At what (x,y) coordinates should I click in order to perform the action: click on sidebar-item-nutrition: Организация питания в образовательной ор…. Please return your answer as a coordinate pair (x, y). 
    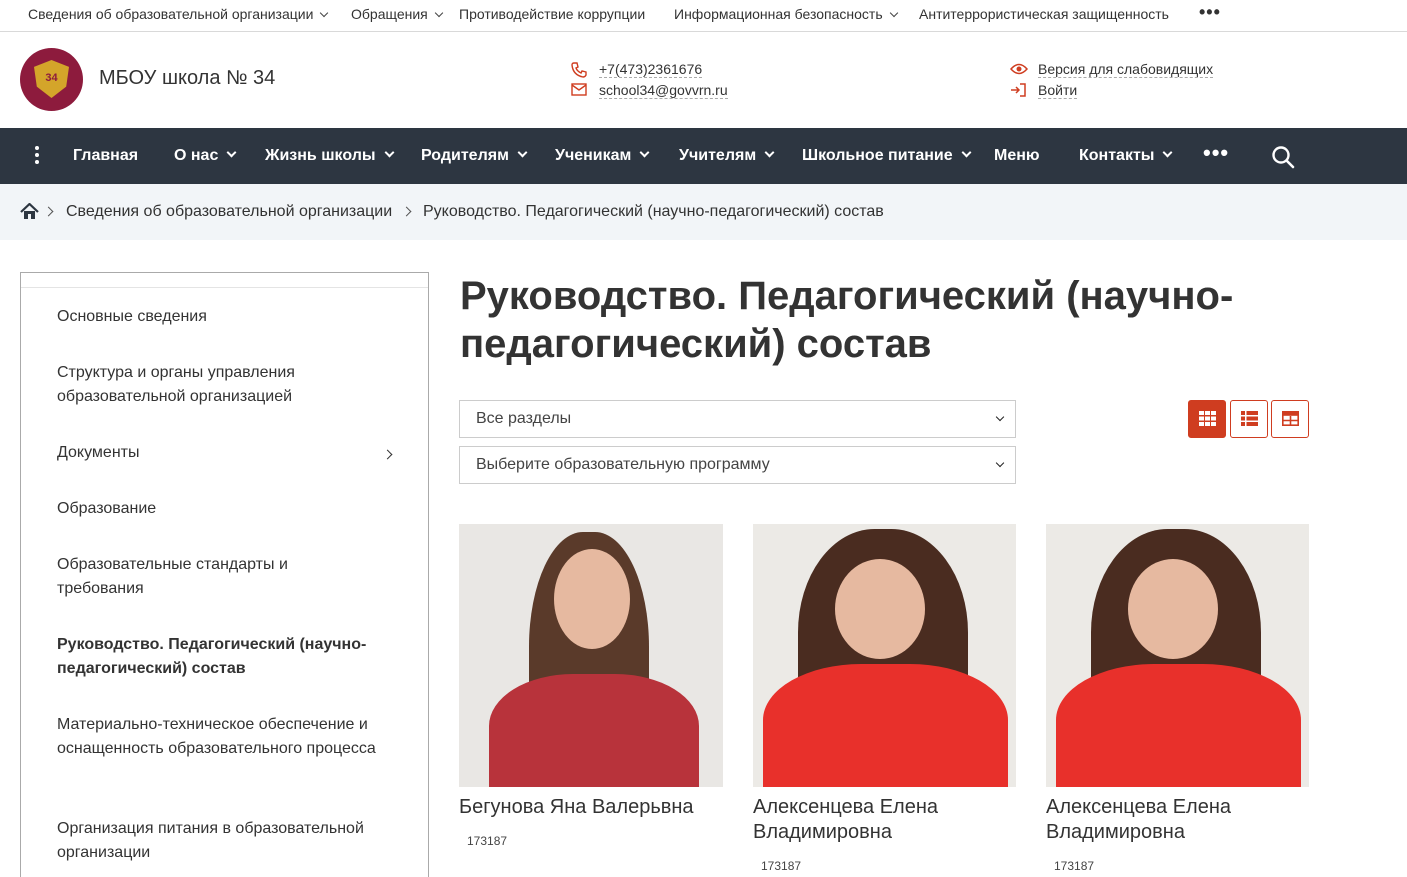
    Looking at the image, I should click on (217, 841).